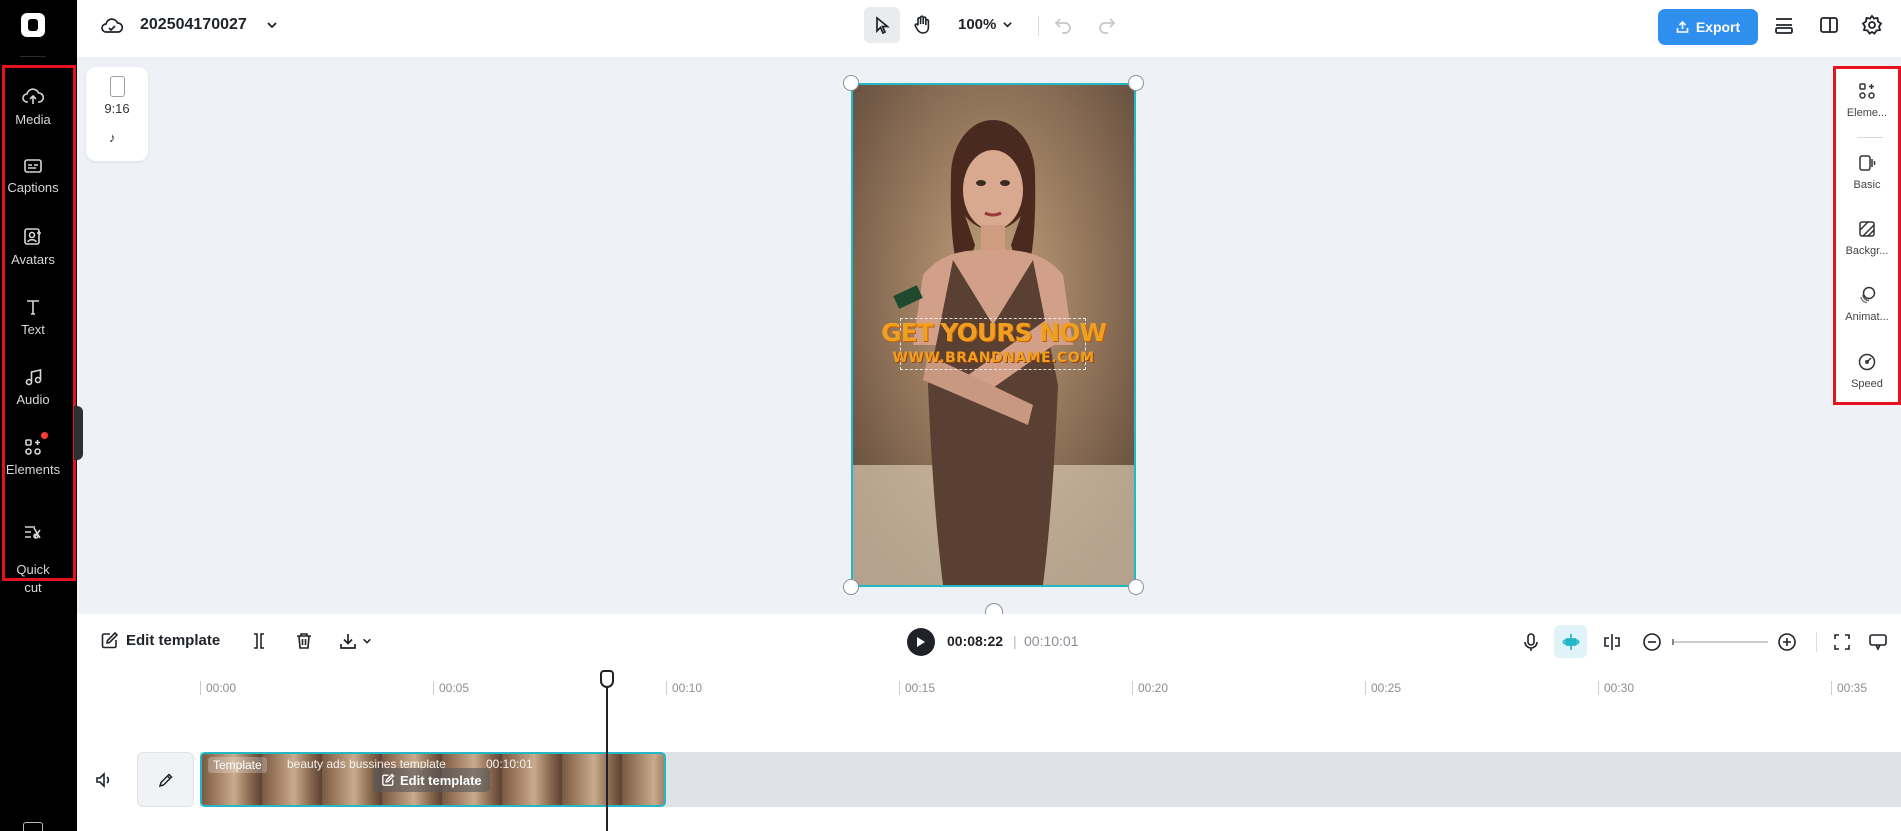 The image size is (1901, 831). Describe the element at coordinates (684, 688) in the screenshot. I see `ruler-tick: 00:10` at that location.